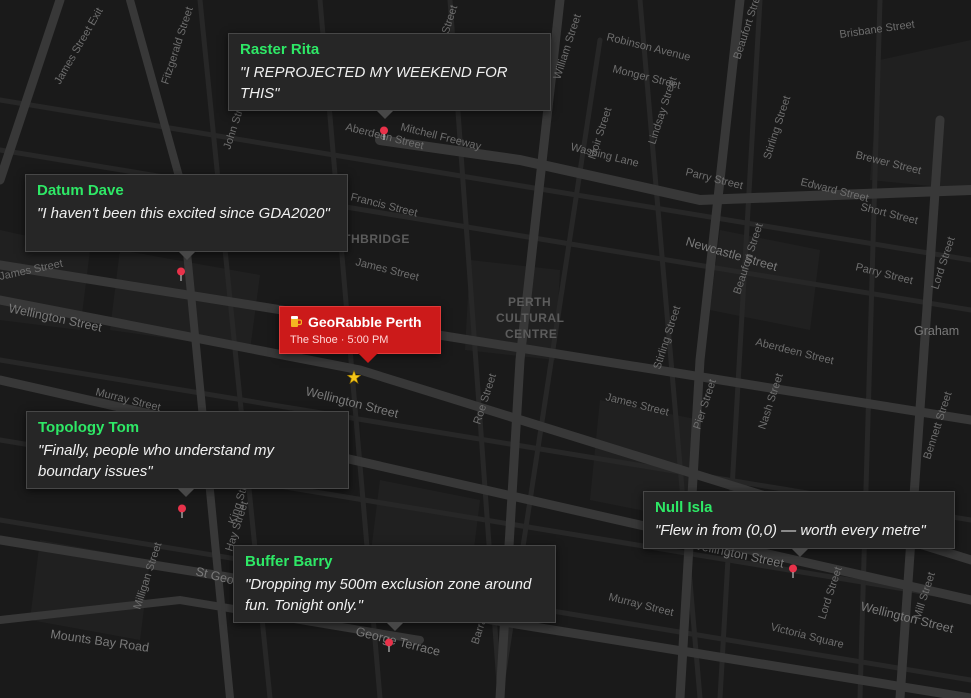 The image size is (971, 698). What do you see at coordinates (384, 133) in the screenshot?
I see `attendee-pin-raster-rita` at bounding box center [384, 133].